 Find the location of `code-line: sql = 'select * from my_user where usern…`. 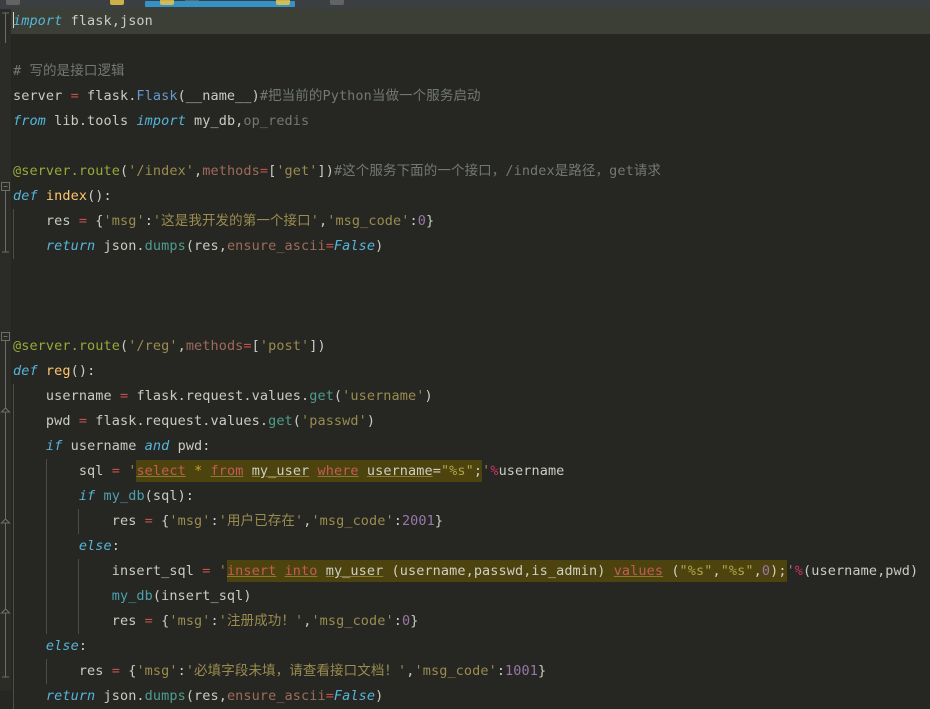

code-line: sql = 'select * from my_user where usern… is located at coordinates (470, 471).